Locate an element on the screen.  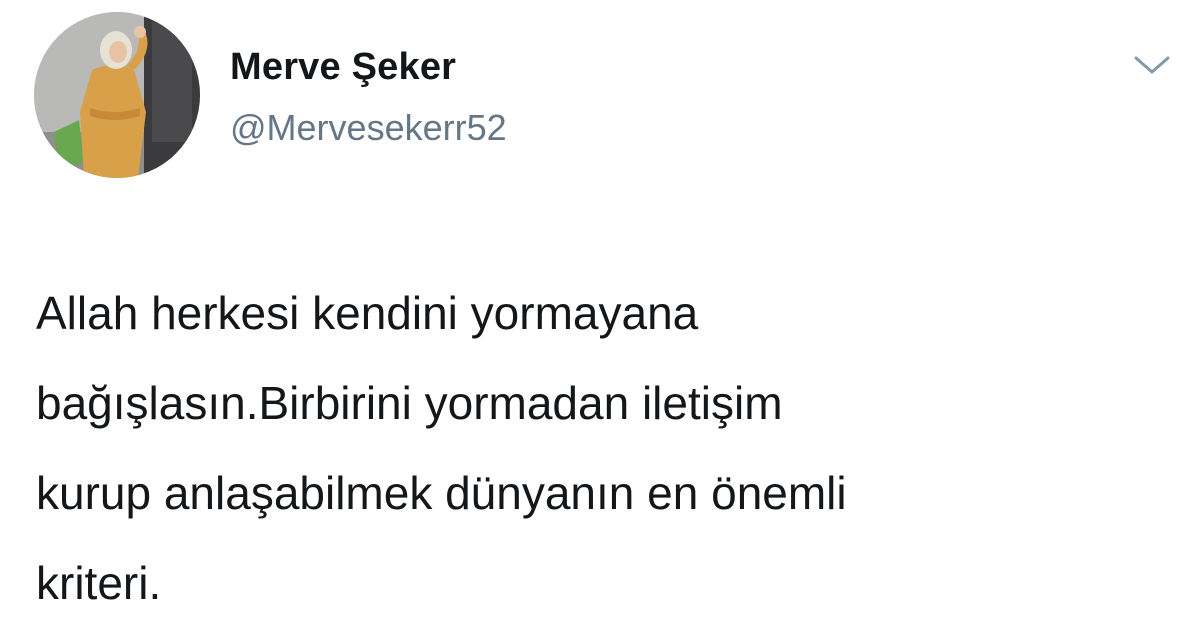
tweet-menu-button is located at coordinates (1152, 65).